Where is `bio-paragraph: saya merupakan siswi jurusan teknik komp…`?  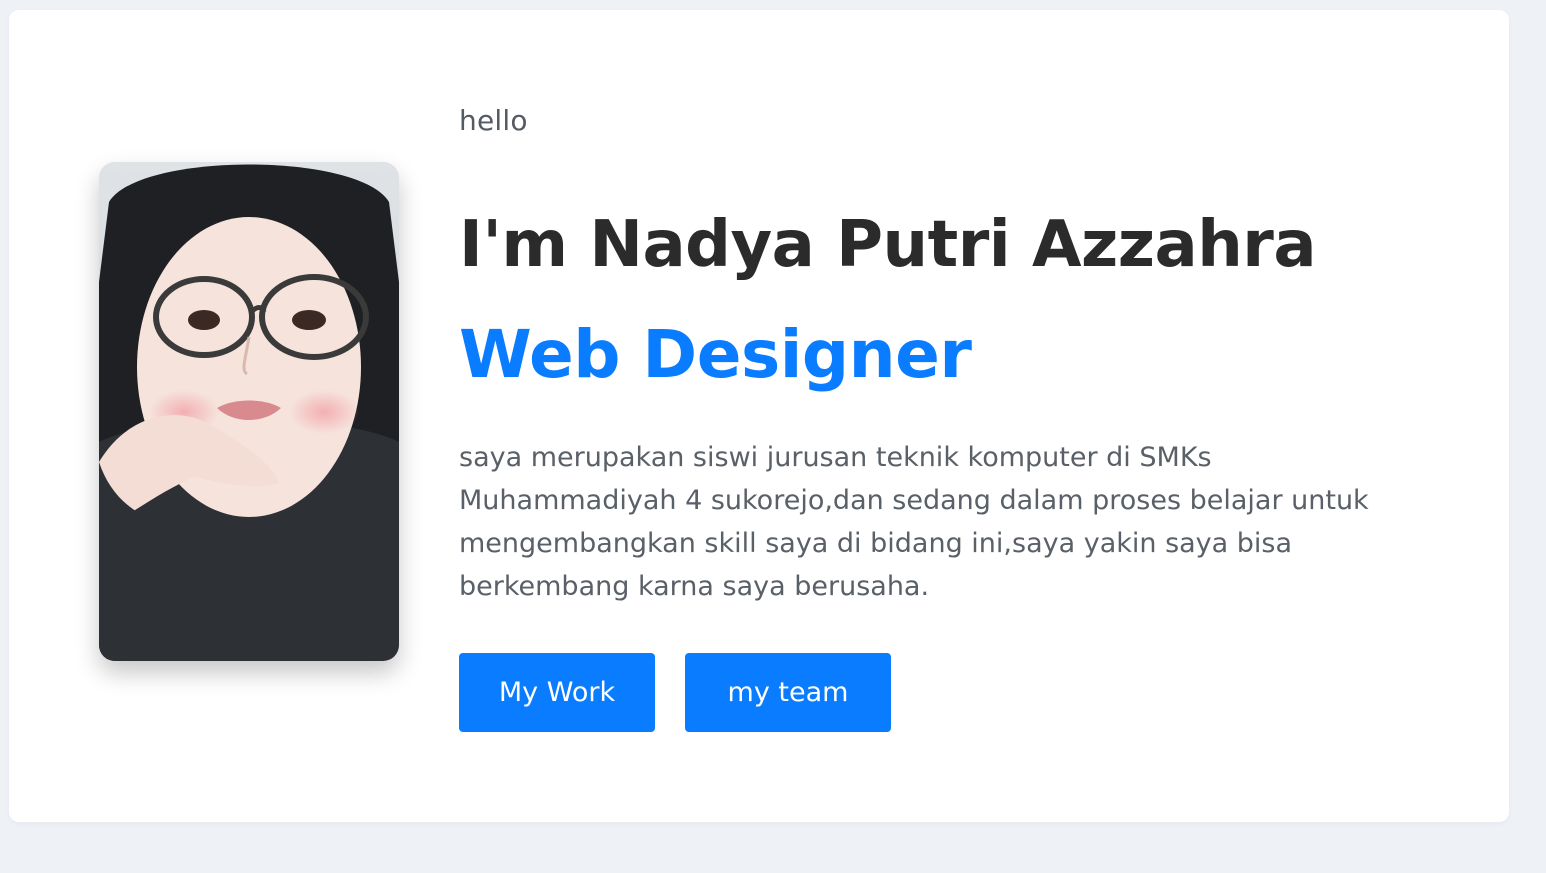
bio-paragraph: saya merupakan siswi jurusan teknik komp… is located at coordinates (914, 522).